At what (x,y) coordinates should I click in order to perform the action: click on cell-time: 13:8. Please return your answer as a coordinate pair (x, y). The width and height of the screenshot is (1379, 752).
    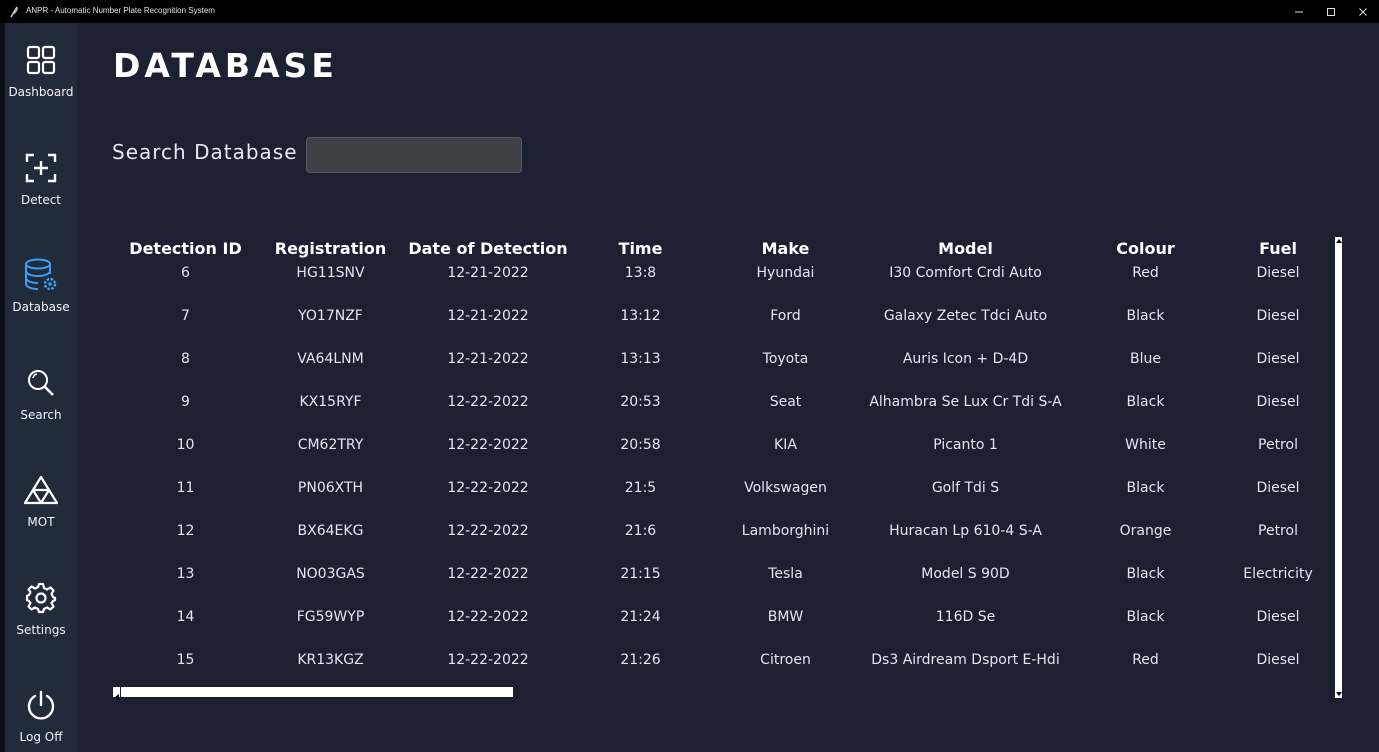
    Looking at the image, I should click on (640, 273).